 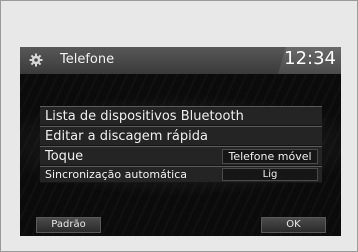 What do you see at coordinates (293, 225) in the screenshot?
I see `ok-button: OK` at bounding box center [293, 225].